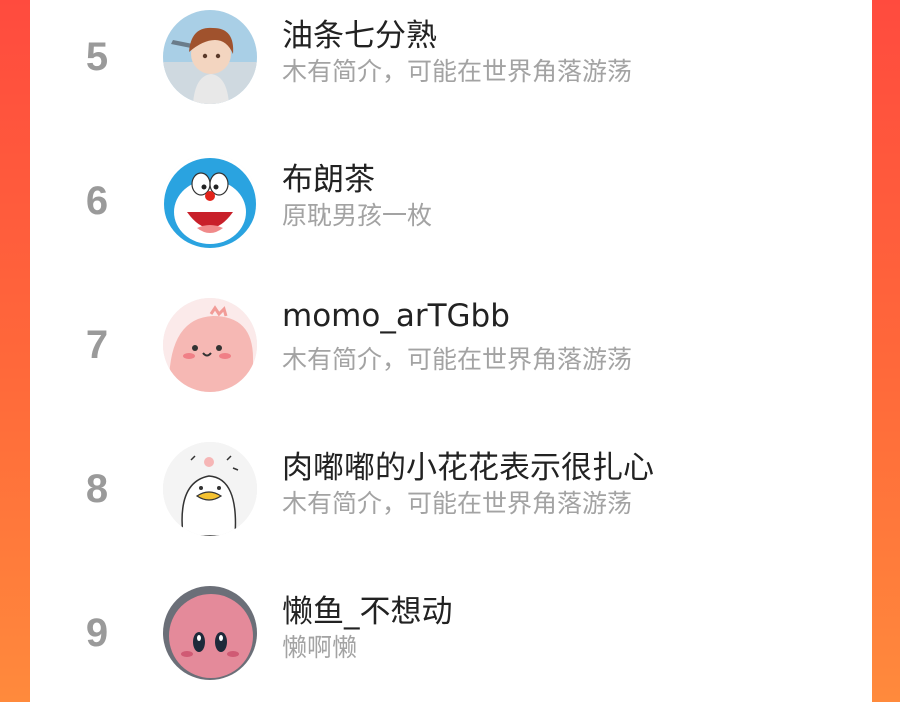 The height and width of the screenshot is (702, 900). What do you see at coordinates (396, 316) in the screenshot?
I see `username: momo_arTGbb` at bounding box center [396, 316].